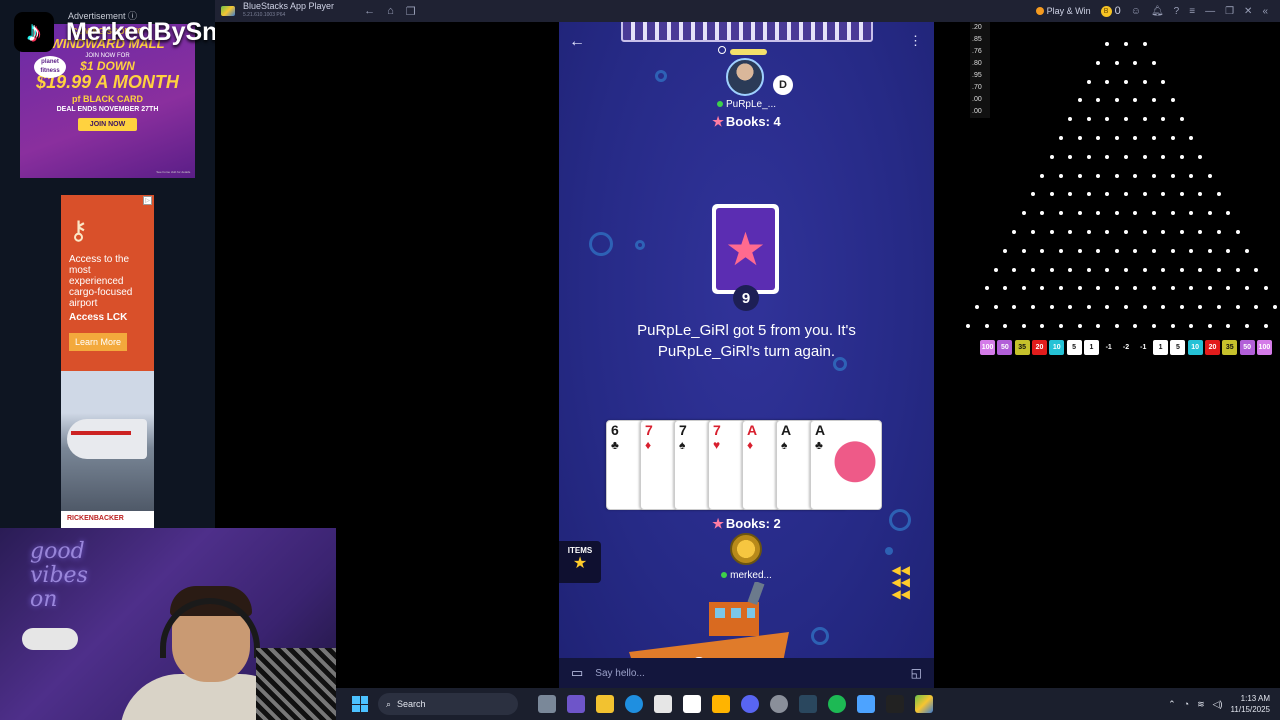 The height and width of the screenshot is (720, 1280). I want to click on task-view-icon, so click(547, 704).